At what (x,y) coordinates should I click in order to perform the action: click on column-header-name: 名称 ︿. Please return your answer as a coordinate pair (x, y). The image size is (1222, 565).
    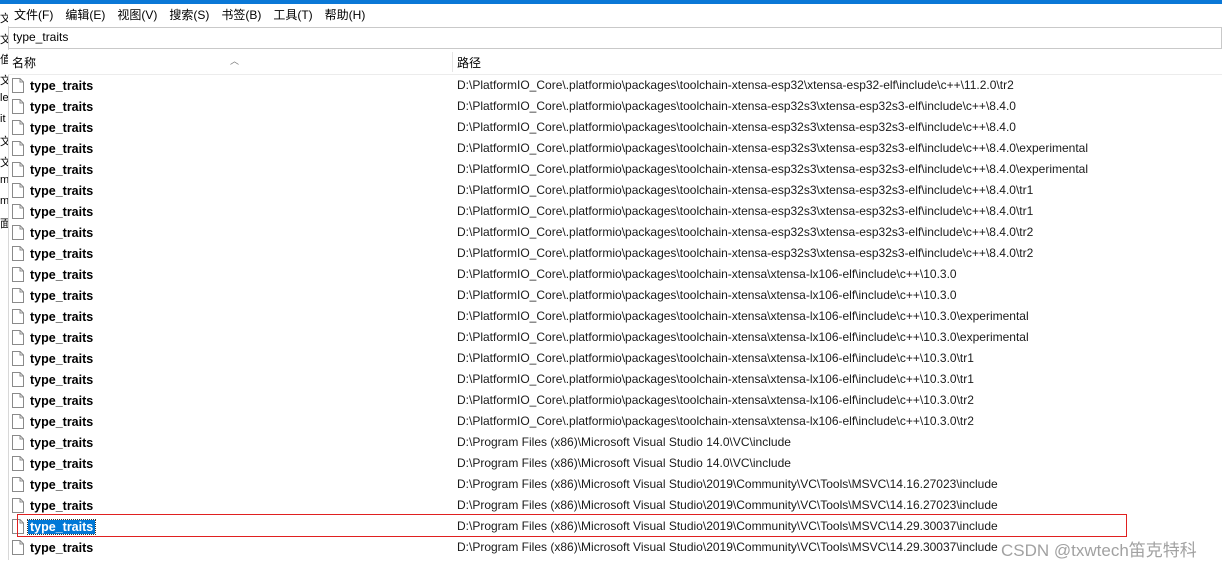
    Looking at the image, I should click on (231, 62).